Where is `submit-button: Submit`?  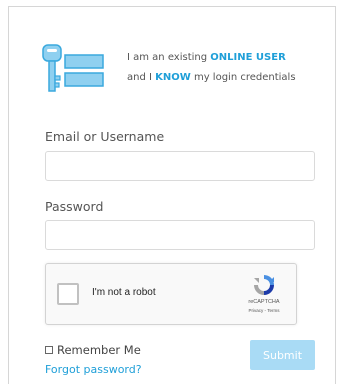 submit-button: Submit is located at coordinates (282, 355).